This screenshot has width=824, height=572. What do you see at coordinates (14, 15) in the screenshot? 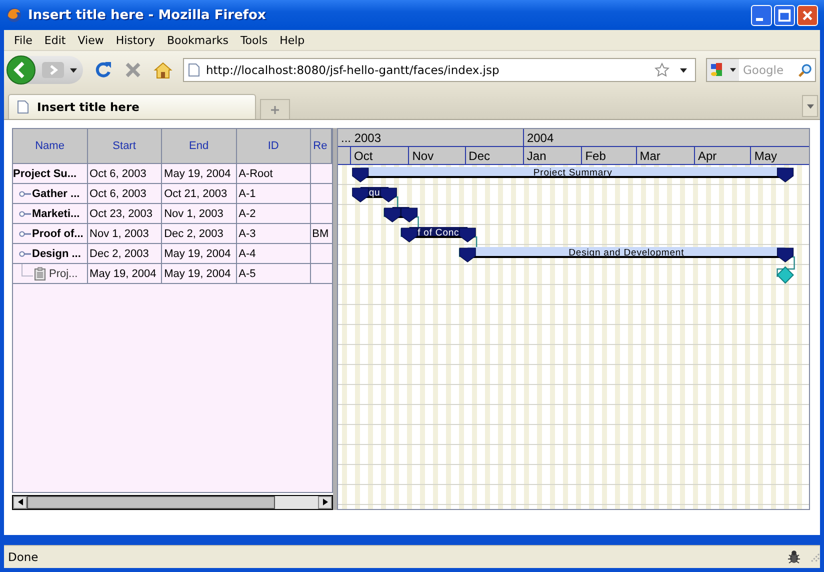
I see `browser-logo-icon` at bounding box center [14, 15].